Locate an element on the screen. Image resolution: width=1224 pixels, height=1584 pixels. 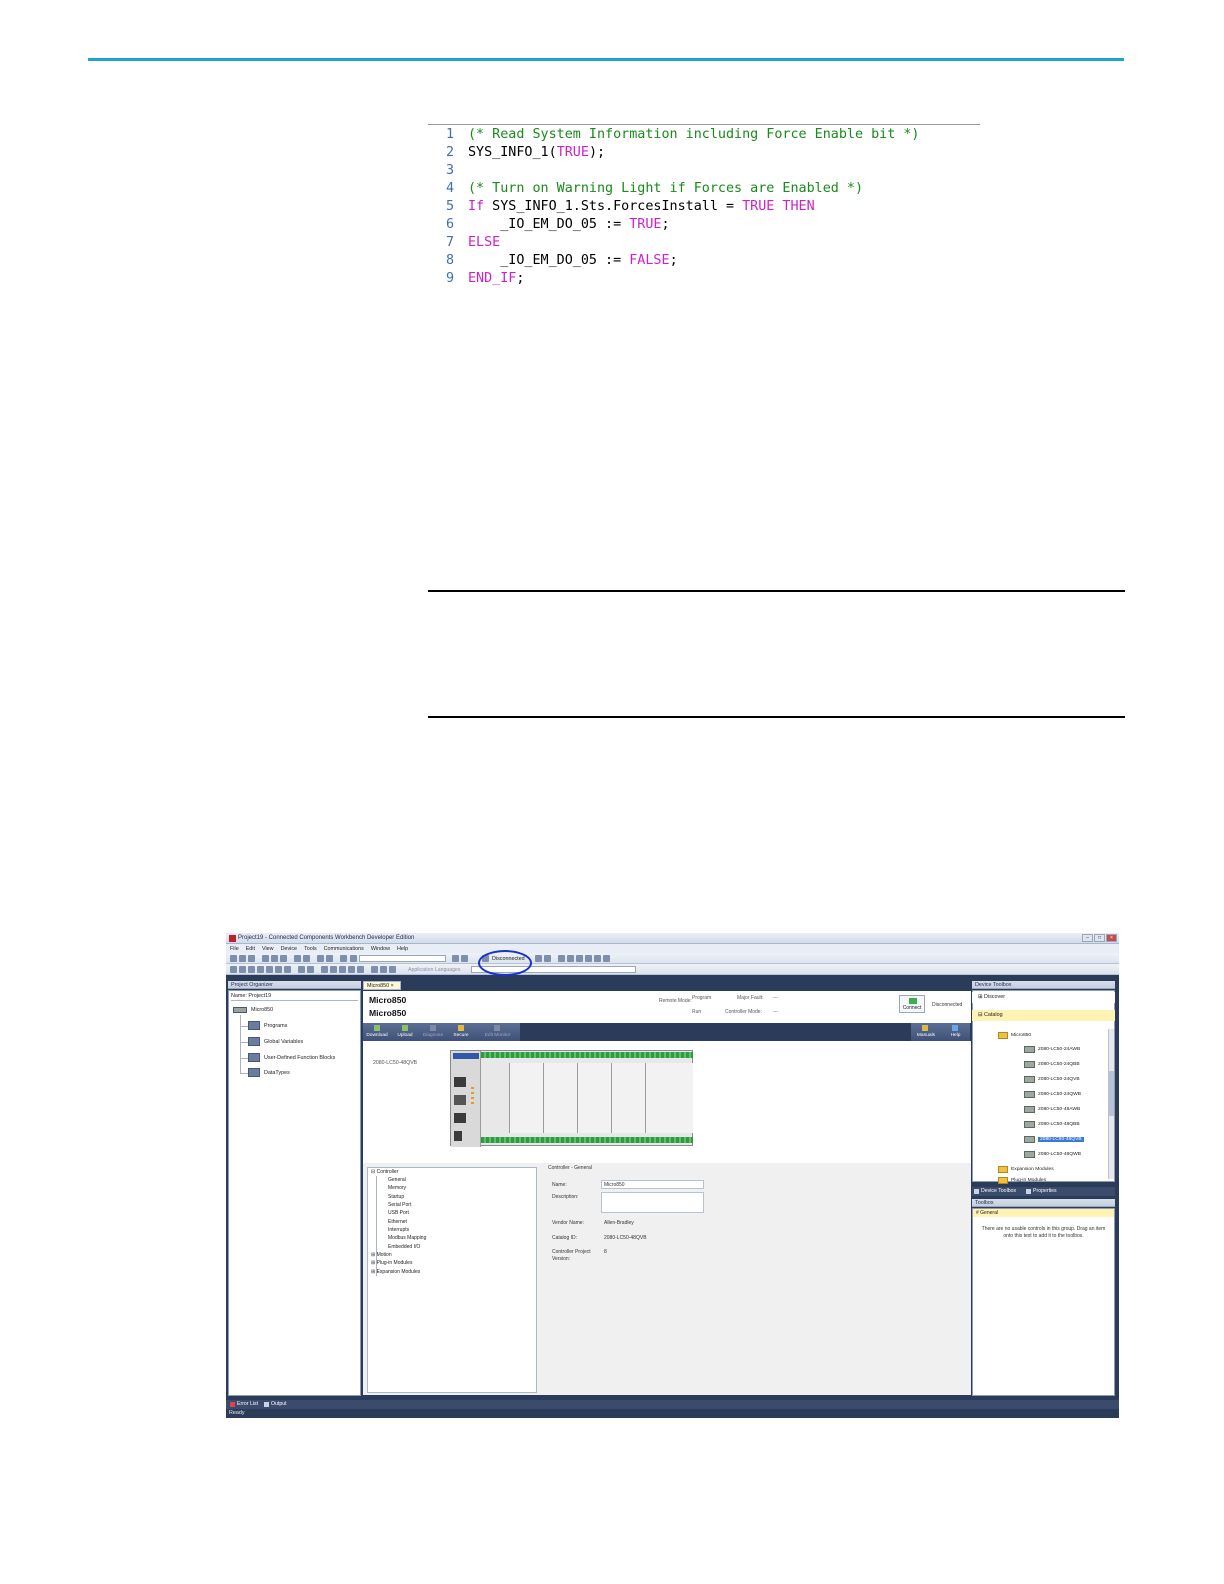
save-icon is located at coordinates (251, 958).